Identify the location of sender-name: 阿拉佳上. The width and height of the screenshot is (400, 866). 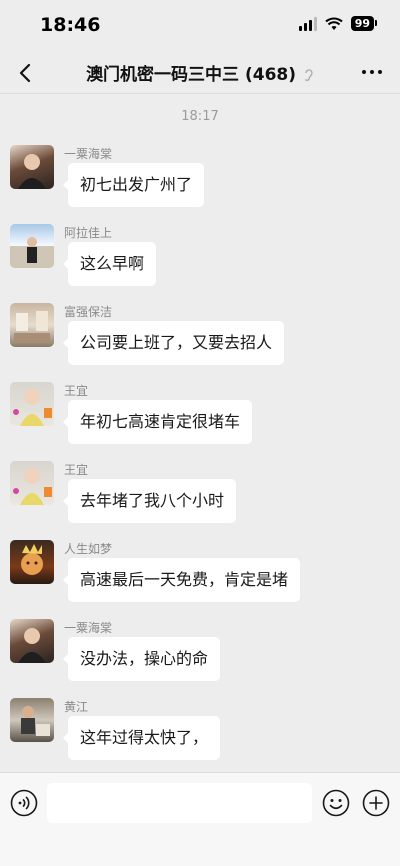
(88, 233).